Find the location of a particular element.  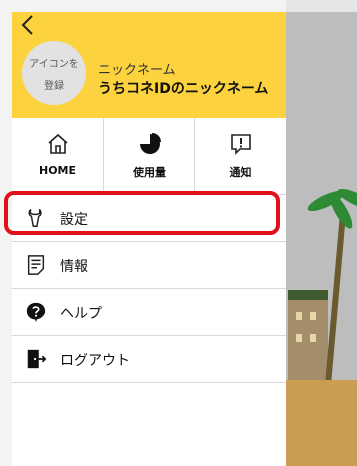

help-icon is located at coordinates (36, 312).